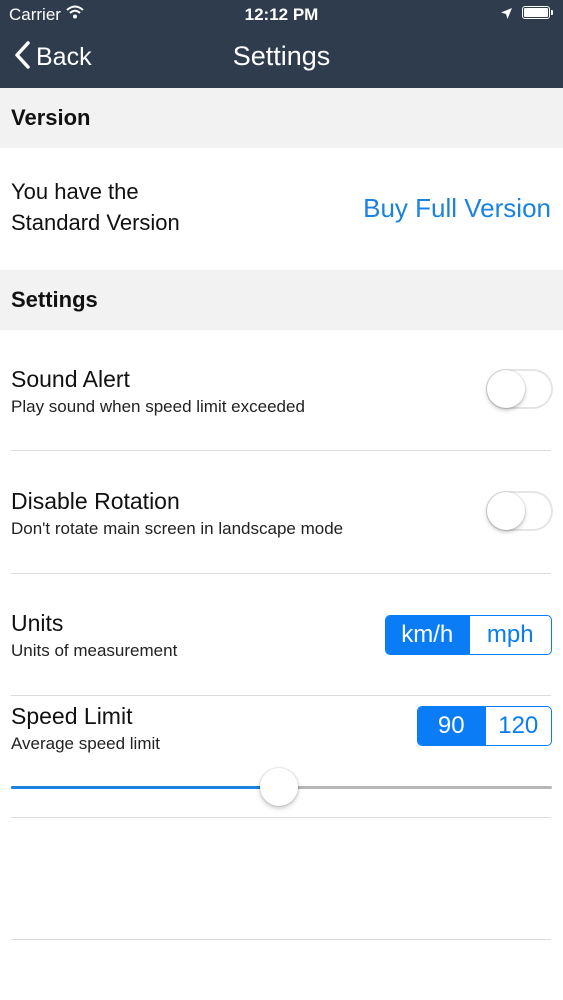 The height and width of the screenshot is (1000, 563). Describe the element at coordinates (70, 379) in the screenshot. I see `sound-alert-title: Sound Alert` at that location.